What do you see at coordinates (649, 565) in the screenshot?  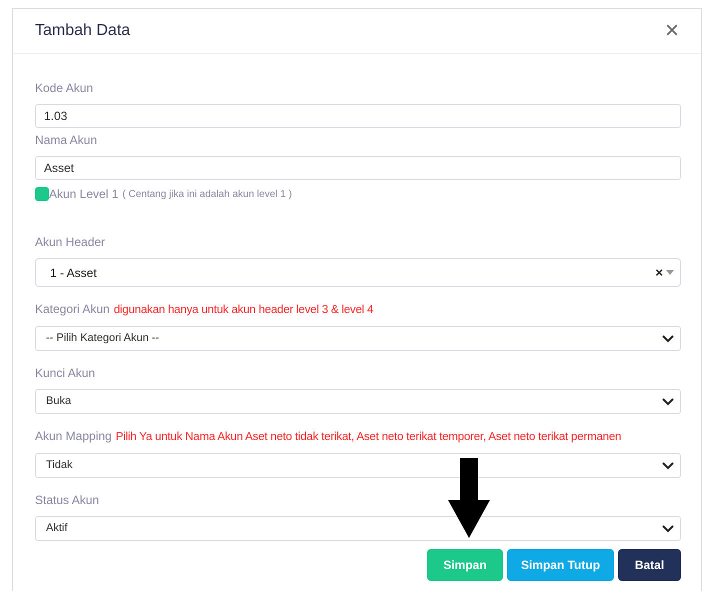 I see `action-button: Batal` at bounding box center [649, 565].